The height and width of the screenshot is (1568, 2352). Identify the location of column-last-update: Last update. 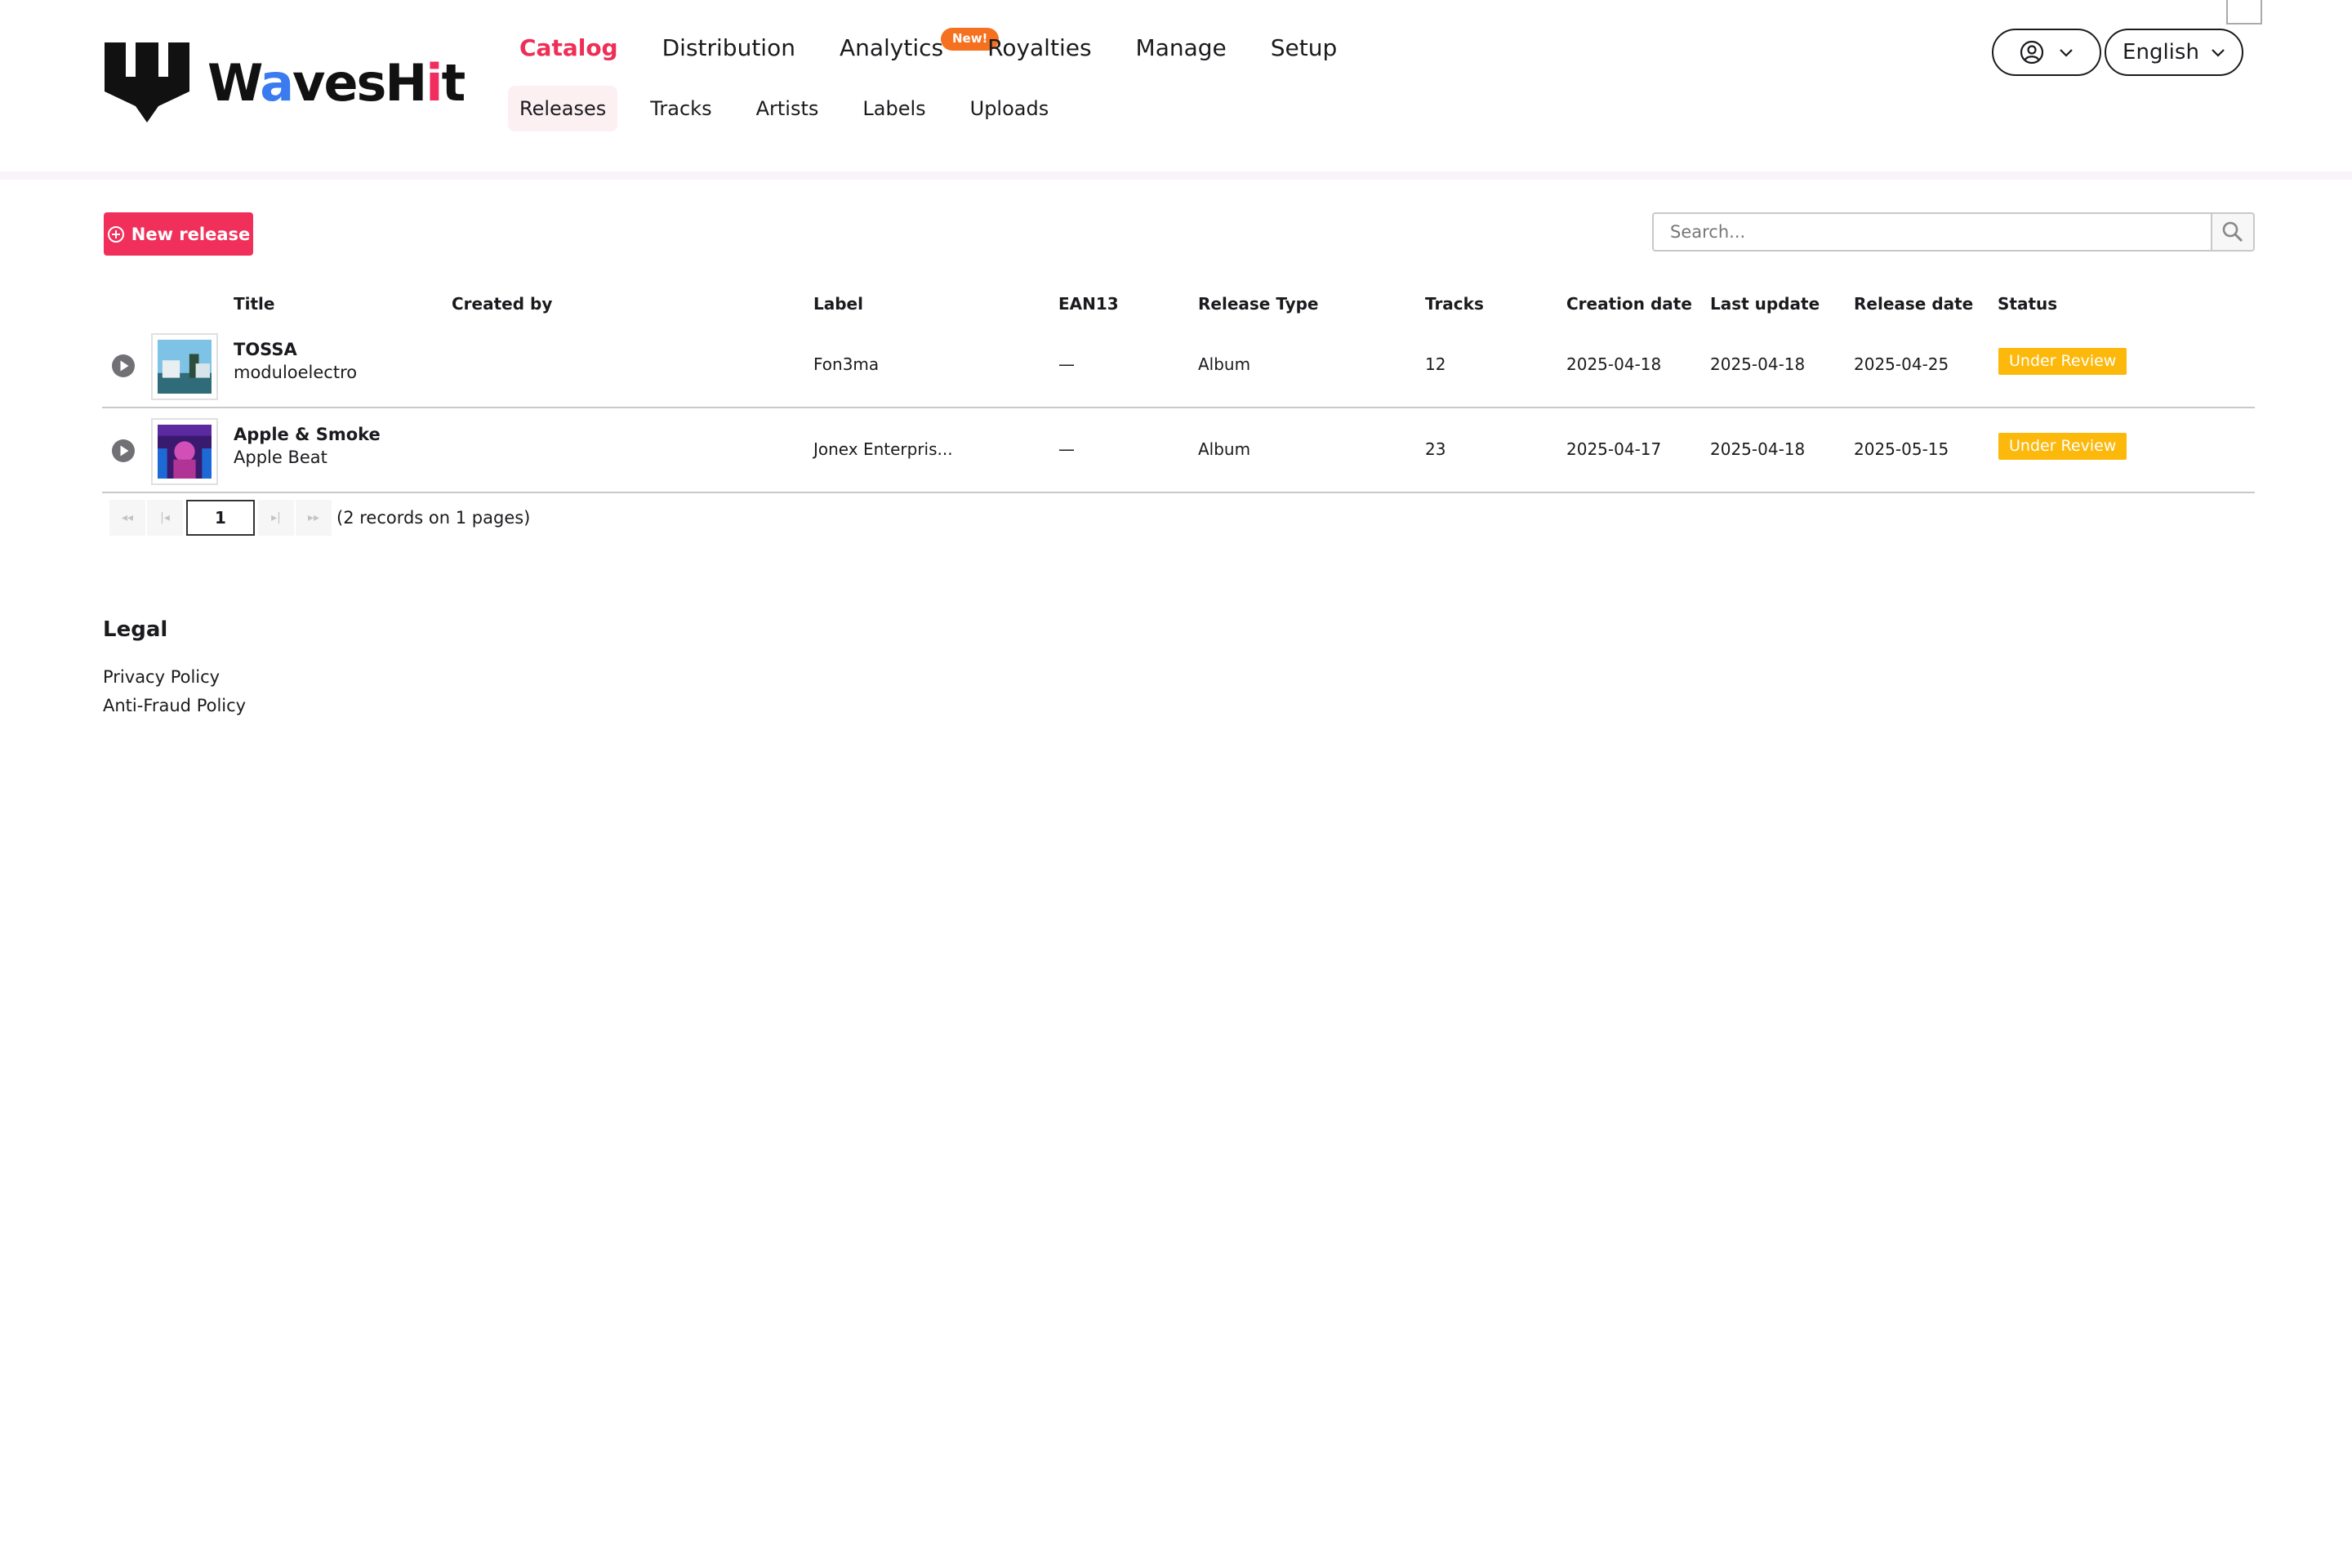
(1765, 304).